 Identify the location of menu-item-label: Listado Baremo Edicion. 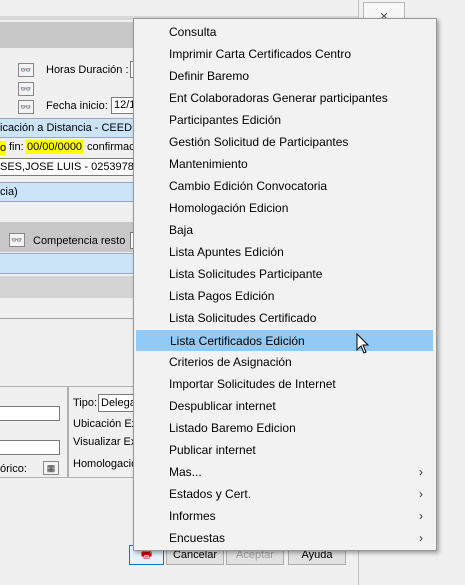
(232, 428).